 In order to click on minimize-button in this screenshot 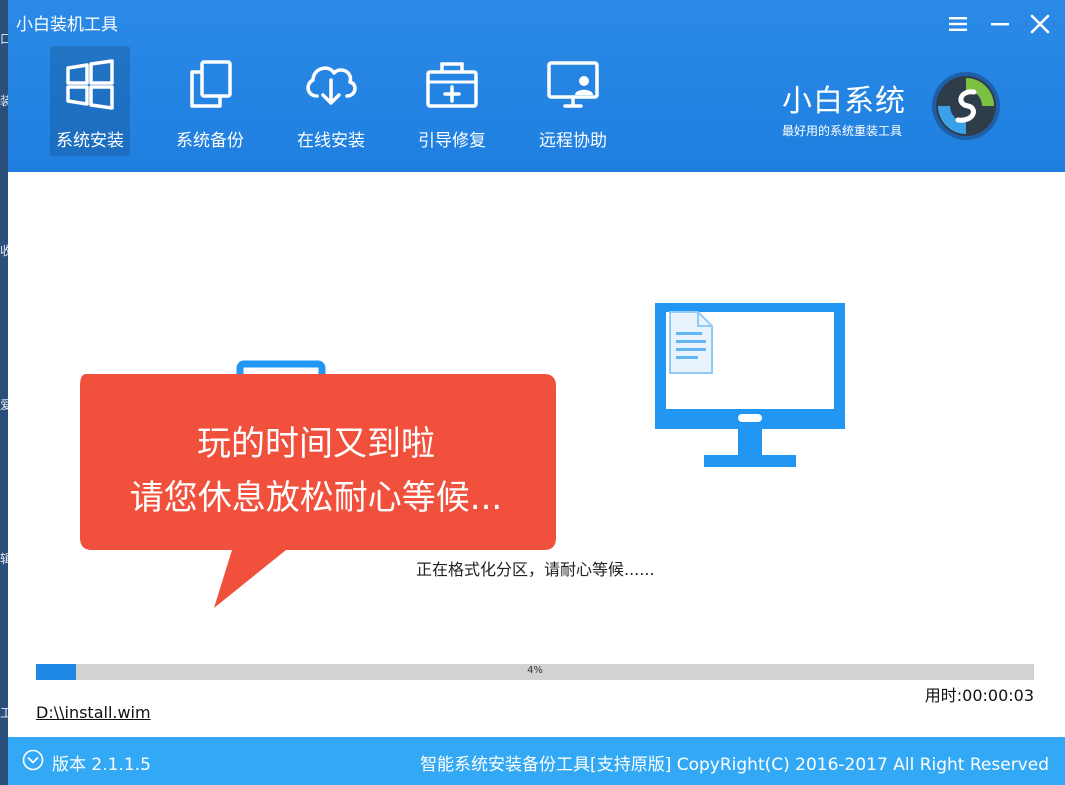, I will do `click(1000, 24)`.